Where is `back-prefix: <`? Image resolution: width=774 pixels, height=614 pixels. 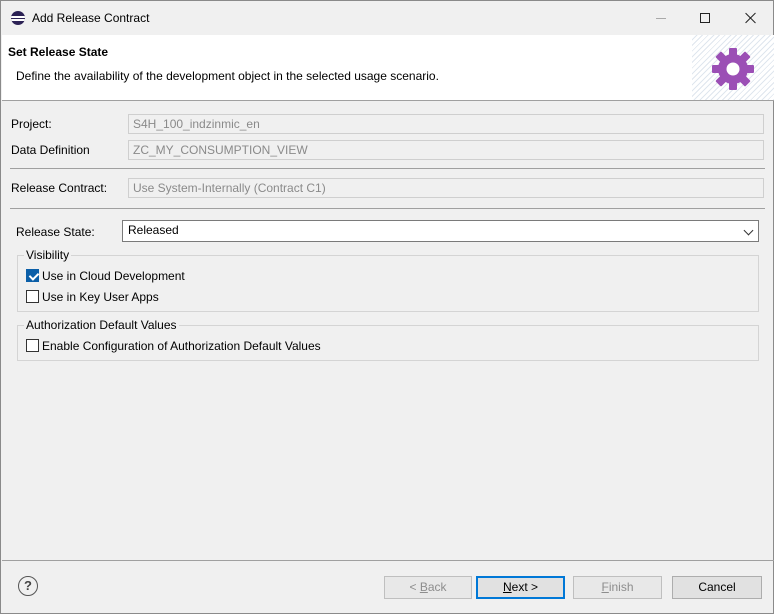 back-prefix: < is located at coordinates (414, 587).